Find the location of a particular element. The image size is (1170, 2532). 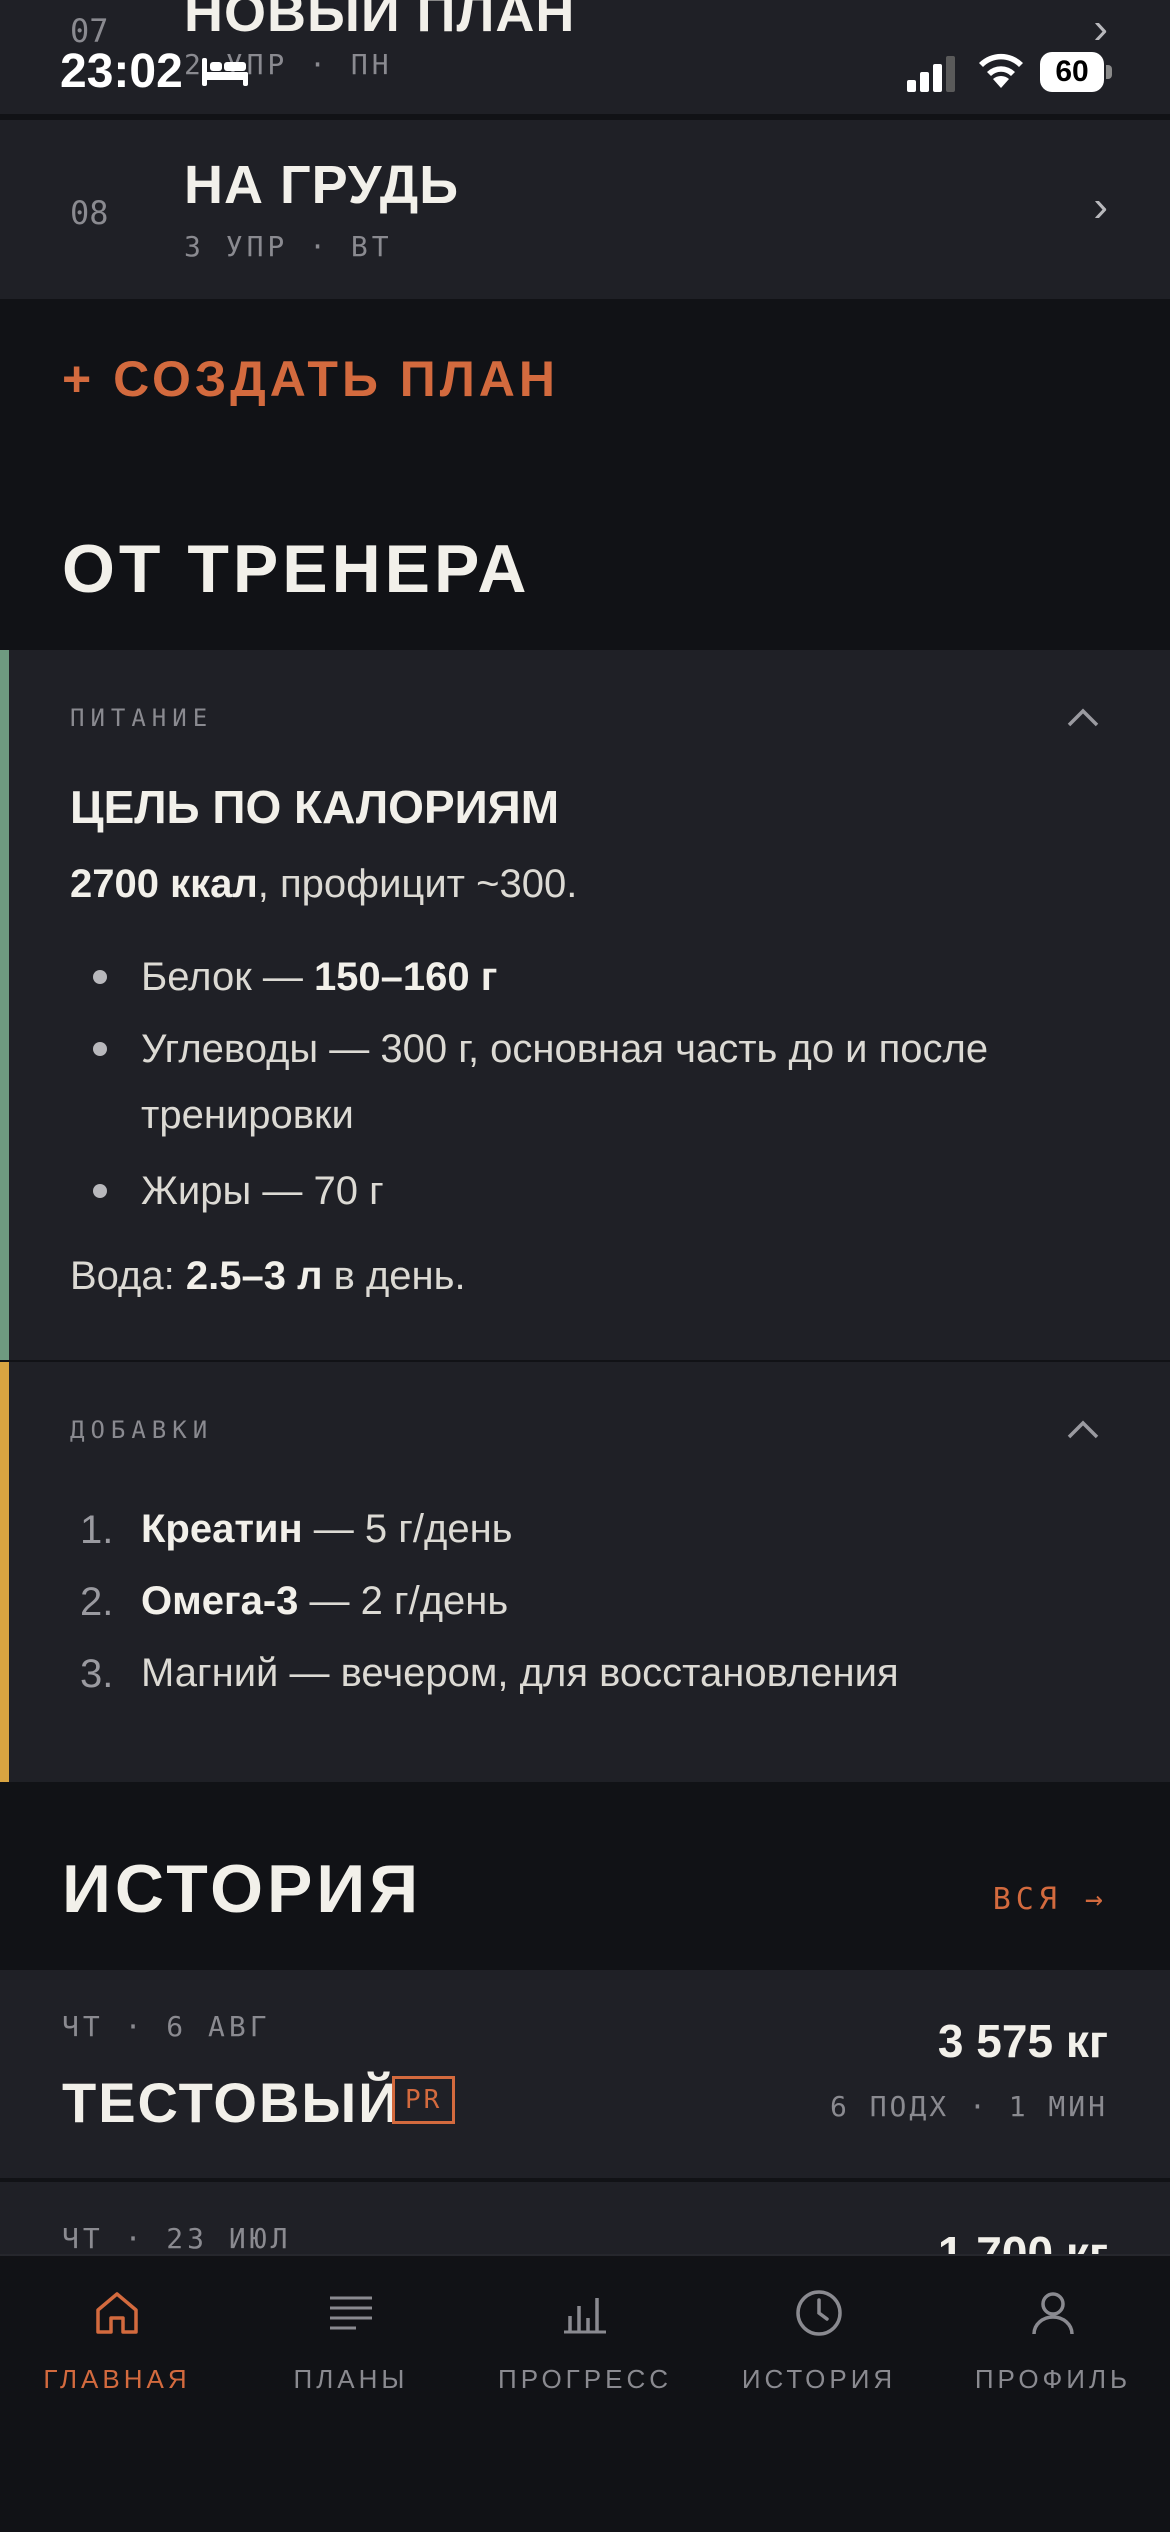

home-icon is located at coordinates (117, 2313).